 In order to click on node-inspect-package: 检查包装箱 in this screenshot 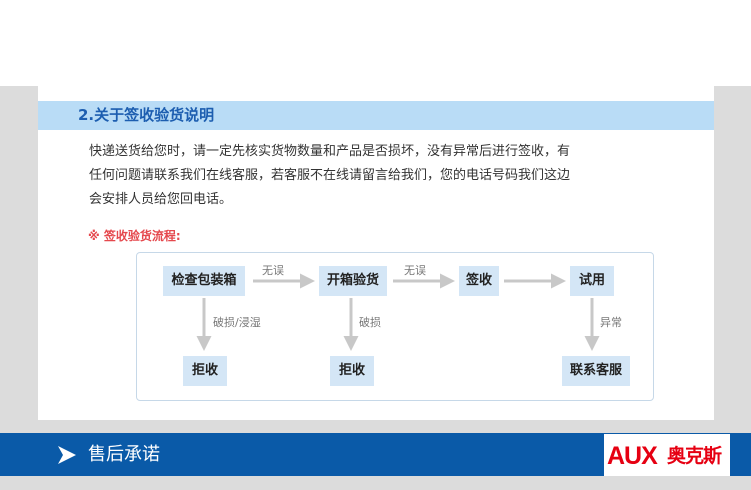, I will do `click(204, 281)`.